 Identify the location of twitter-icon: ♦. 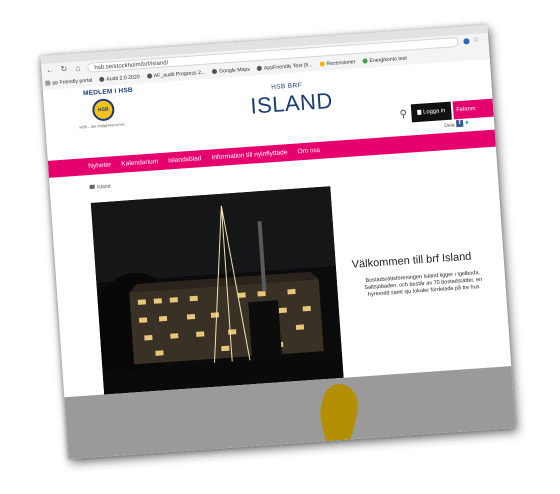
(467, 122).